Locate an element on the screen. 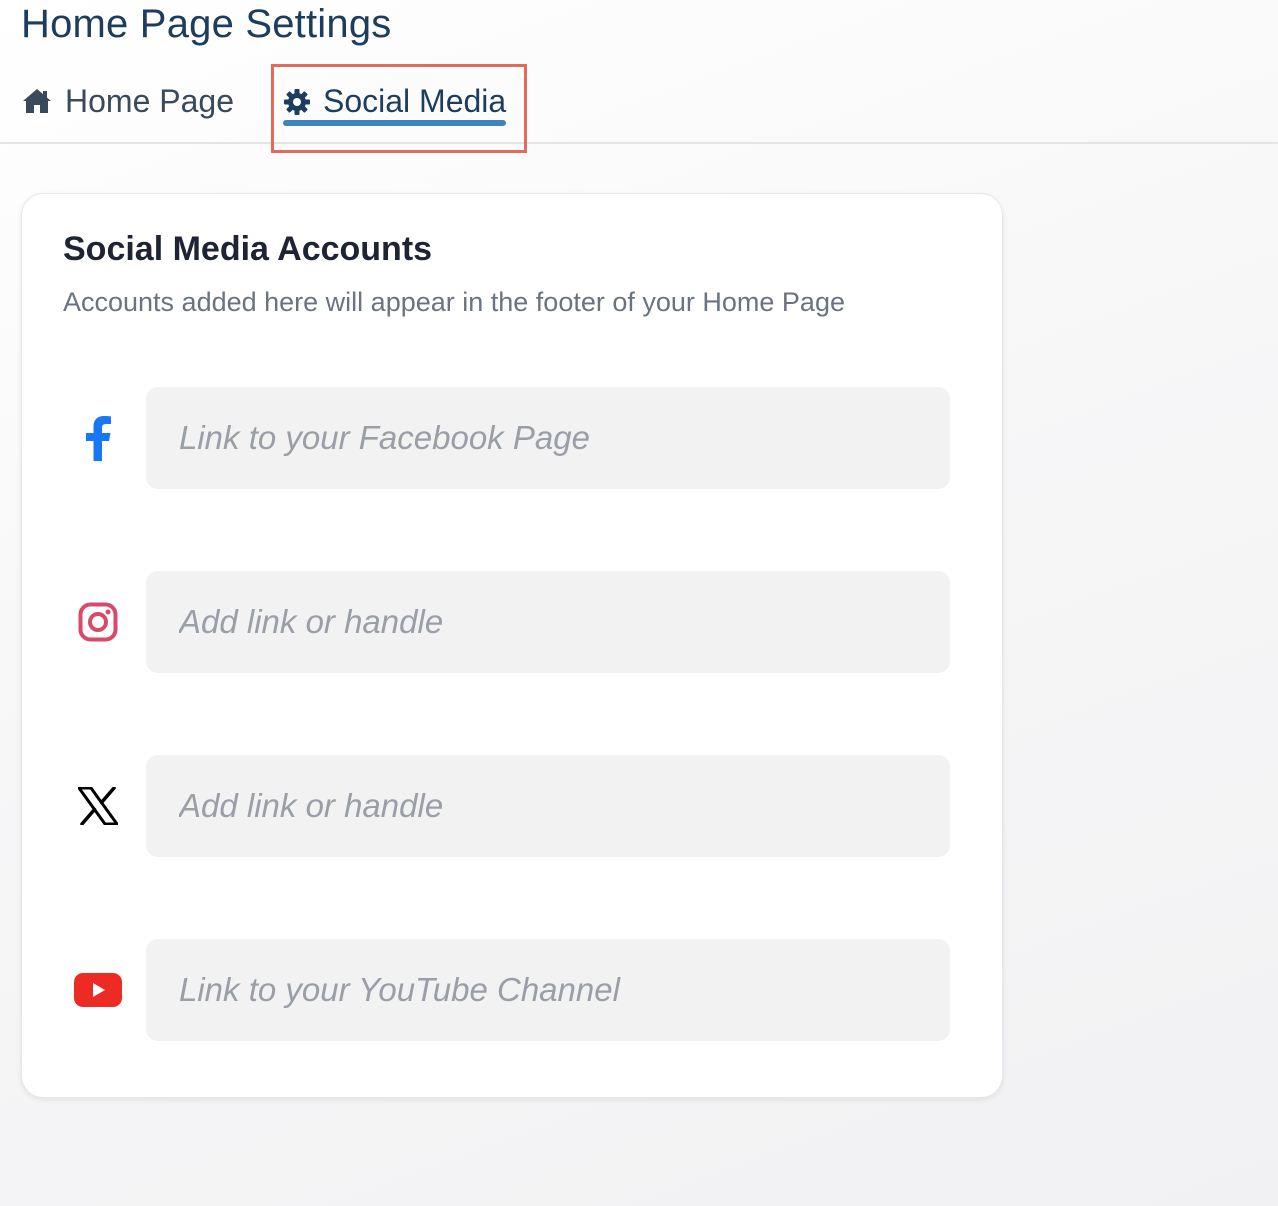  facebook-icon is located at coordinates (98, 438).